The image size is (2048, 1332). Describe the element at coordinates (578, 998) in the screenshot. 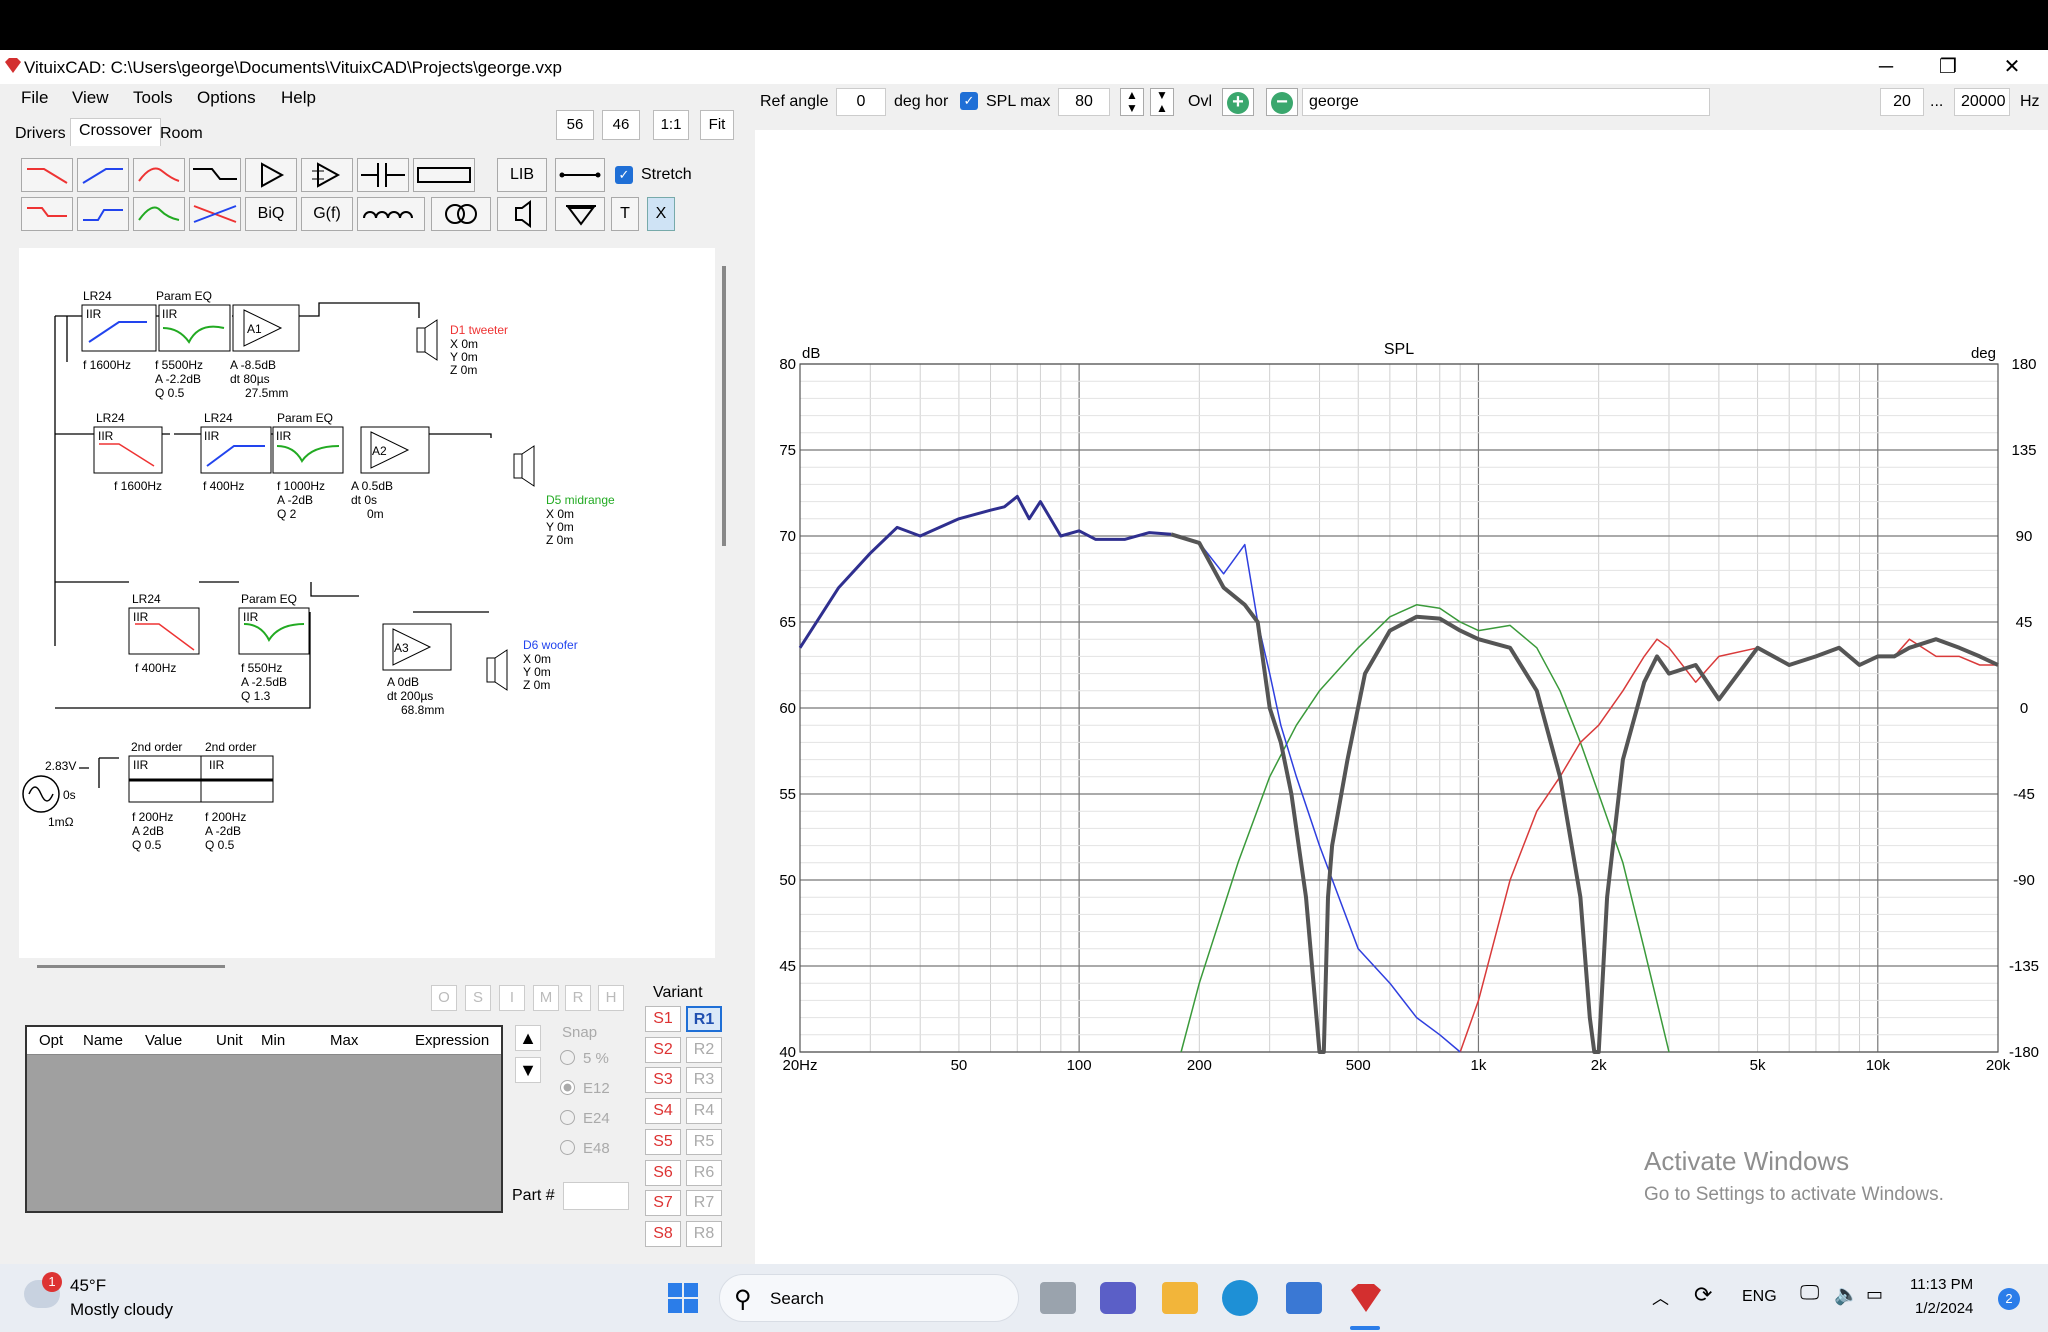

I see `opt-r-button: R` at that location.